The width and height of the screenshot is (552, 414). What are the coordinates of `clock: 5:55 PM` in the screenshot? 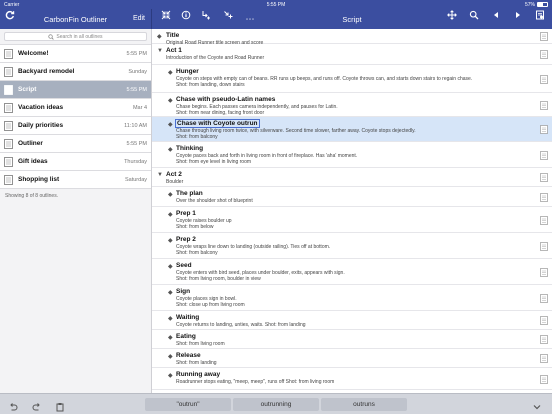 It's located at (276, 4).